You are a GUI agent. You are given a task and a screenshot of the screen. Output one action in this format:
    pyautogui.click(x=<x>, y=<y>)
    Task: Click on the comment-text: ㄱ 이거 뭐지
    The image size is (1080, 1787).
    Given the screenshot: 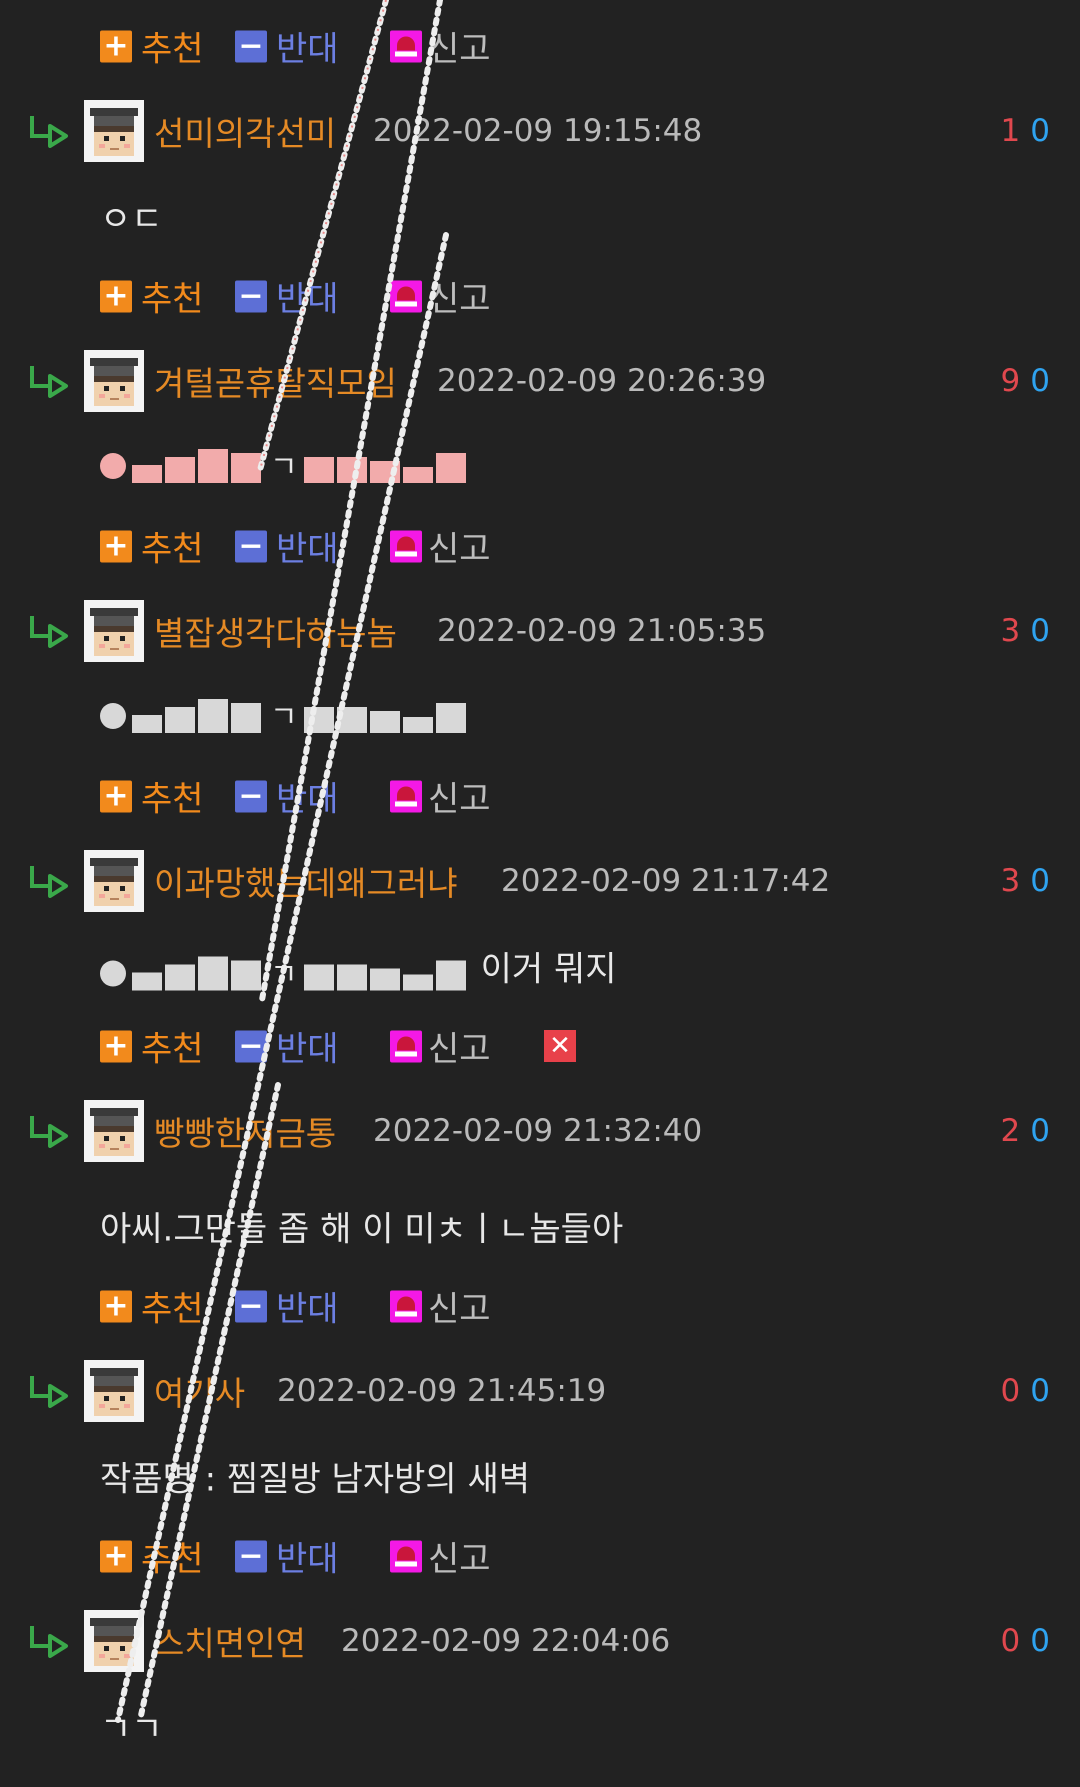 What is the action you would take?
    pyautogui.click(x=358, y=966)
    